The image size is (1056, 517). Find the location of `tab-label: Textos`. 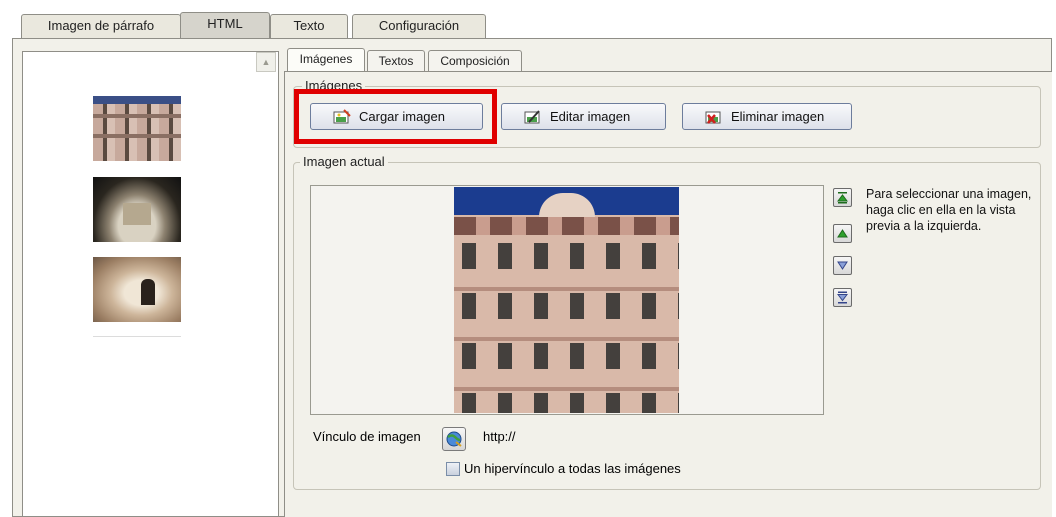

tab-label: Textos is located at coordinates (396, 61).